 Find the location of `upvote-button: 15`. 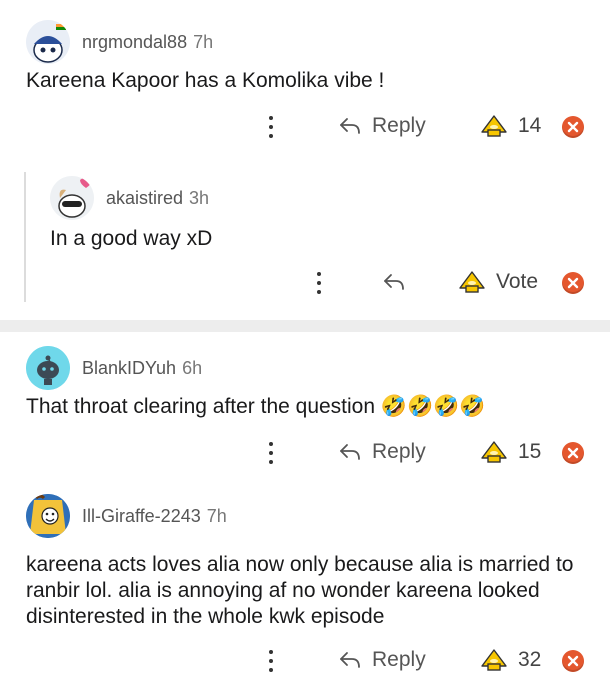

upvote-button: 15 is located at coordinates (510, 452).